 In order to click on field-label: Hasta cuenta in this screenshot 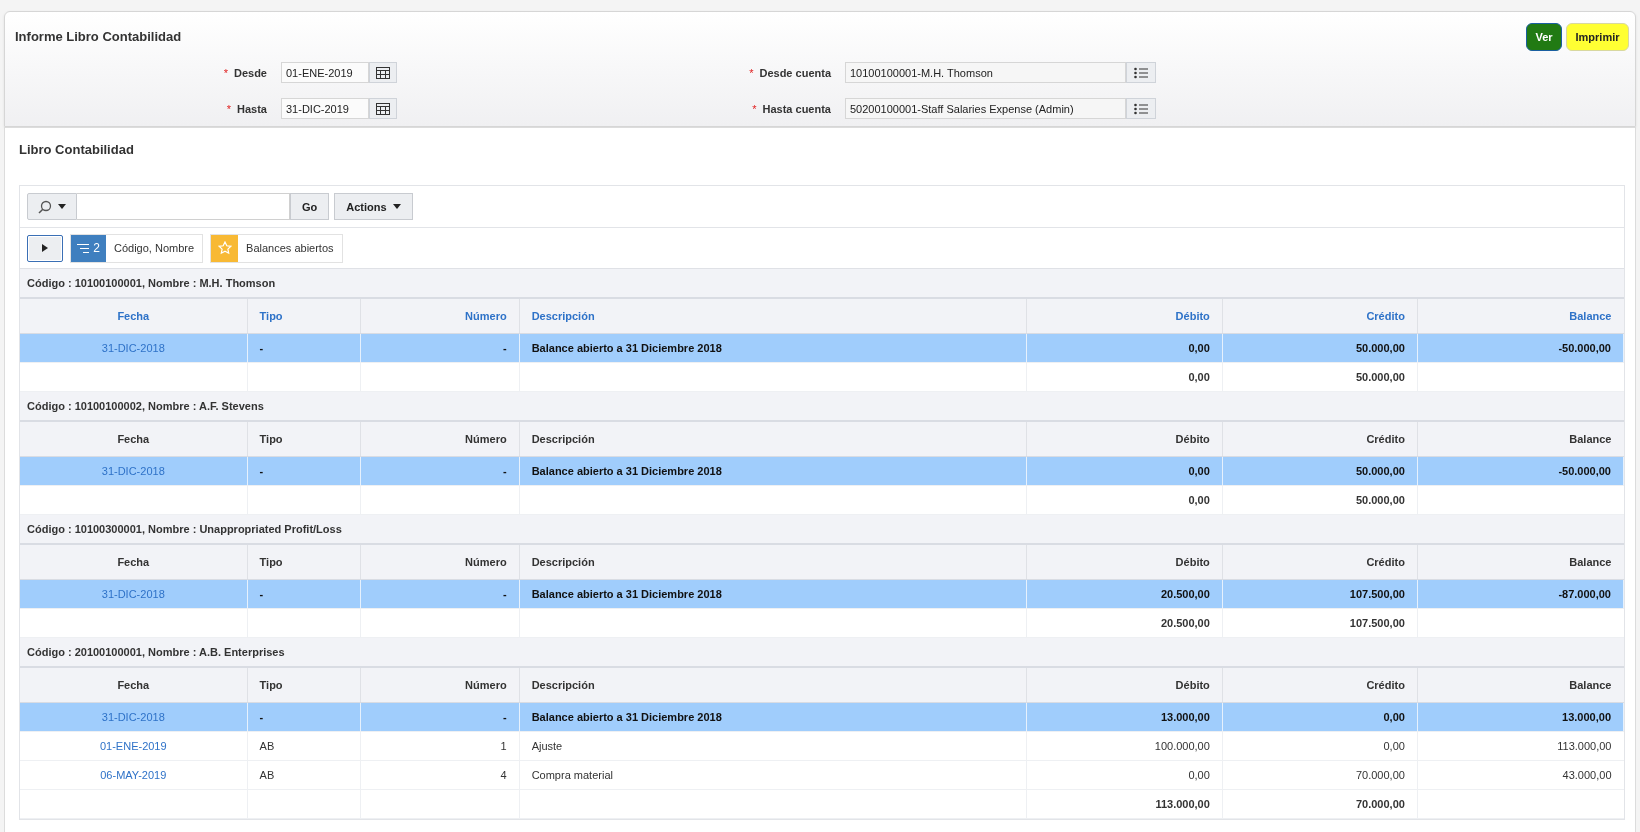, I will do `click(796, 108)`.